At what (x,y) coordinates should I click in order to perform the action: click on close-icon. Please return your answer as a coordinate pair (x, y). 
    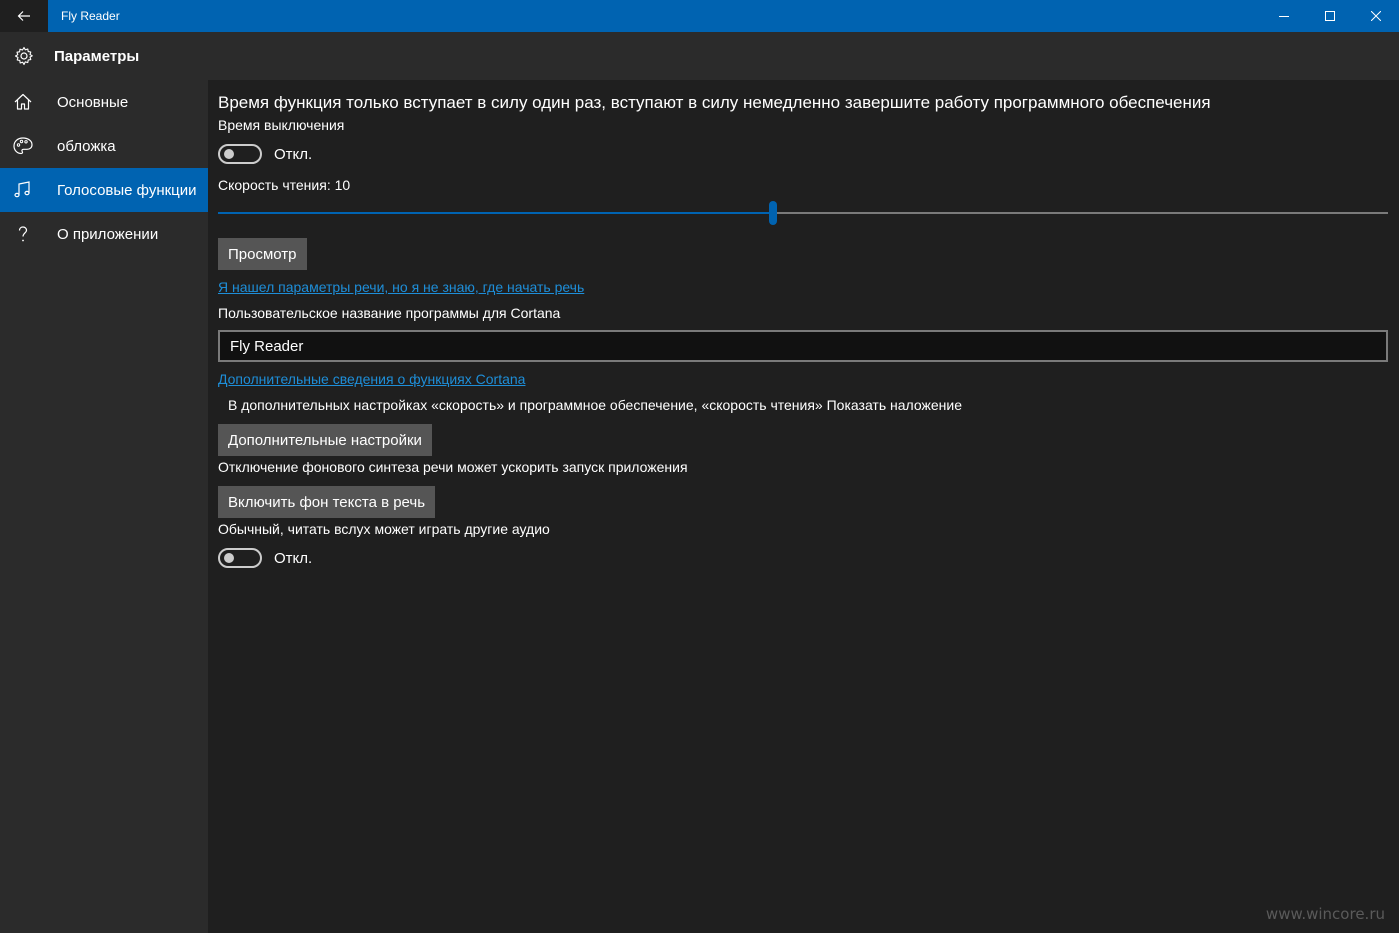
    Looking at the image, I should click on (1376, 16).